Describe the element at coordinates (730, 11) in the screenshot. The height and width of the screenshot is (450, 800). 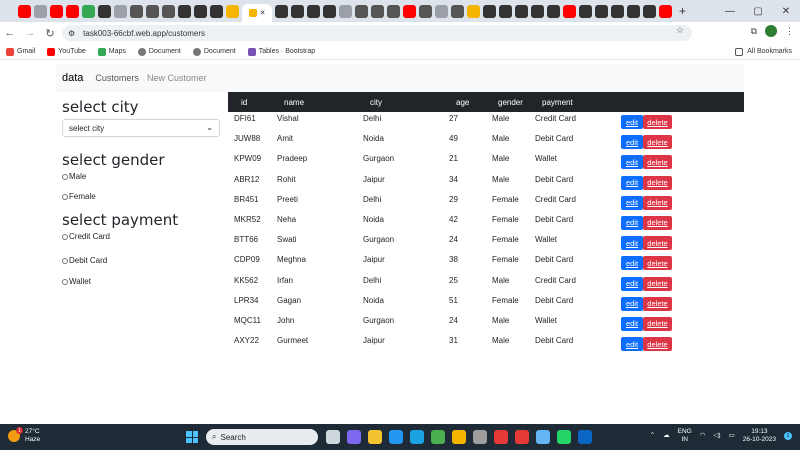
I see `minimize-button: —` at that location.